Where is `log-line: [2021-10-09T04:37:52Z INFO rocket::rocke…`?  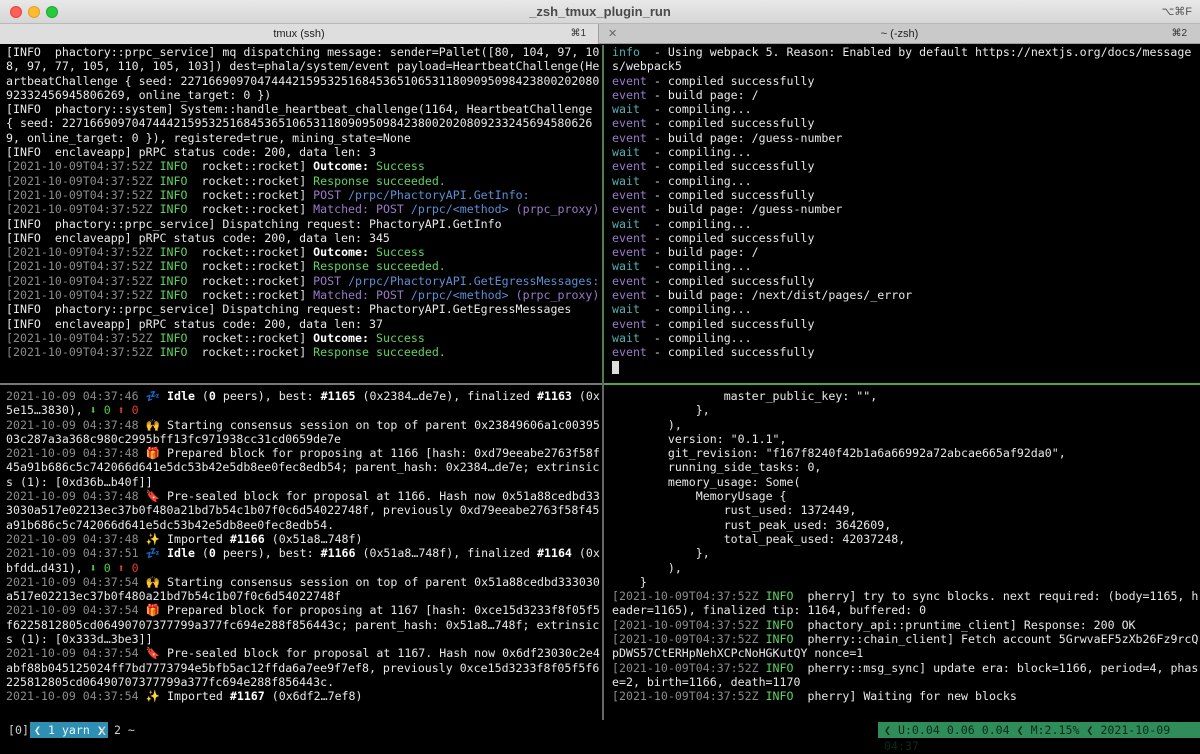
log-line: [2021-10-09T04:37:52Z INFO rocket::rocke… is located at coordinates (303, 181).